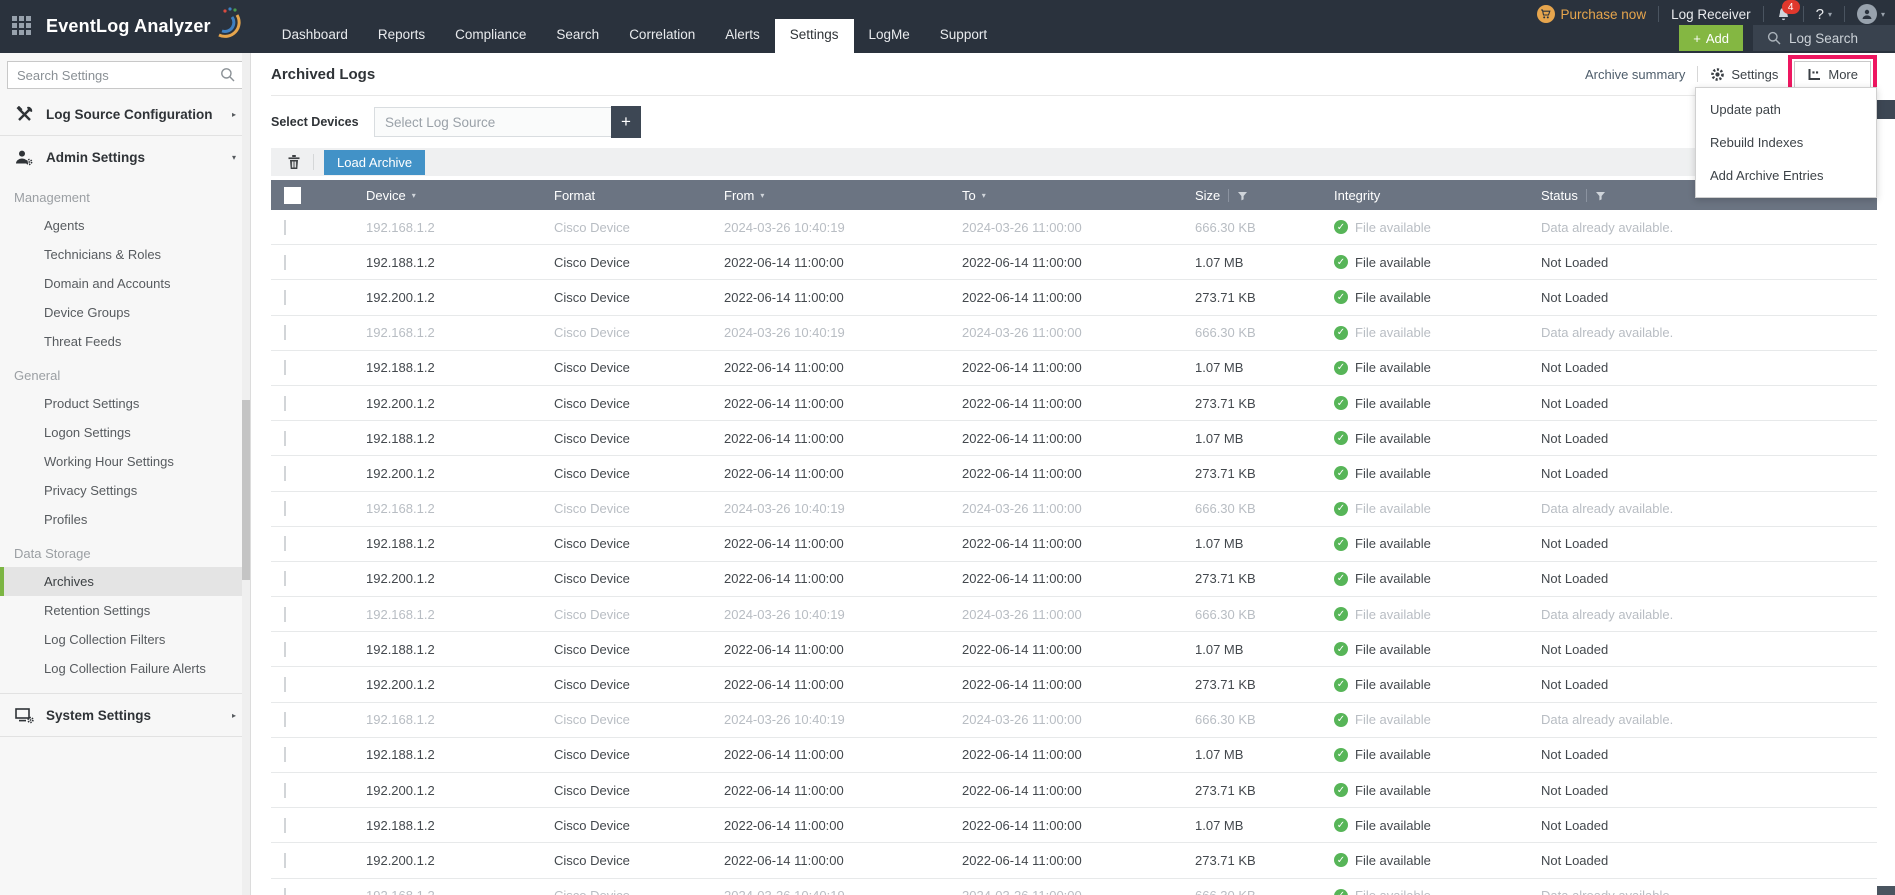 The width and height of the screenshot is (1895, 895). Describe the element at coordinates (1824, 38) in the screenshot. I see `log-search-button: Log Search` at that location.